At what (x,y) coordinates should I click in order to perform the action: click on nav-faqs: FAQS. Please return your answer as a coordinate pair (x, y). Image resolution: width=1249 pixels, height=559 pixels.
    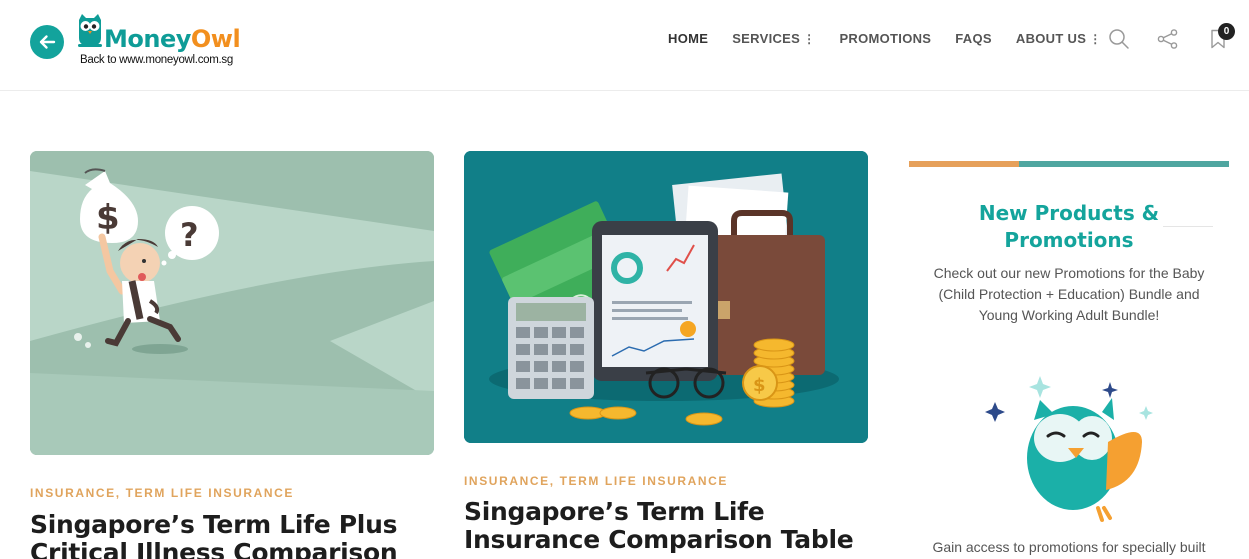
    Looking at the image, I should click on (973, 38).